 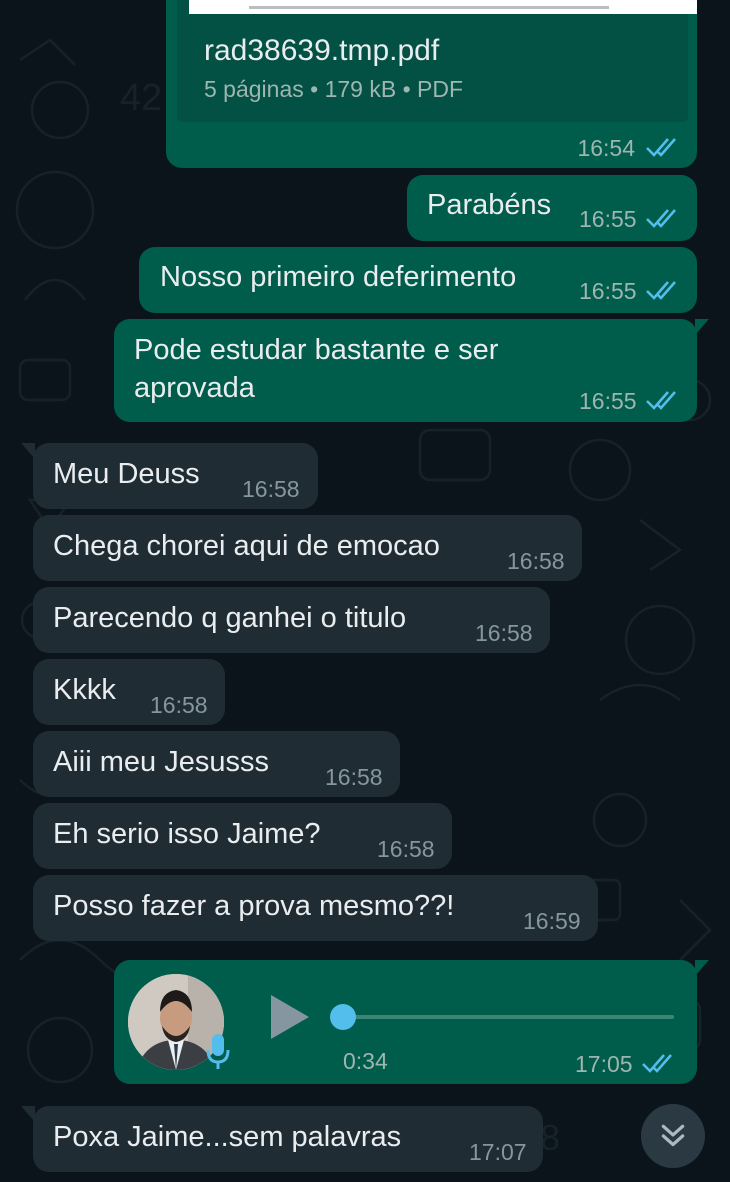 What do you see at coordinates (334, 89) in the screenshot?
I see `document-meta: 5 páginas • 179 kB • PDF` at bounding box center [334, 89].